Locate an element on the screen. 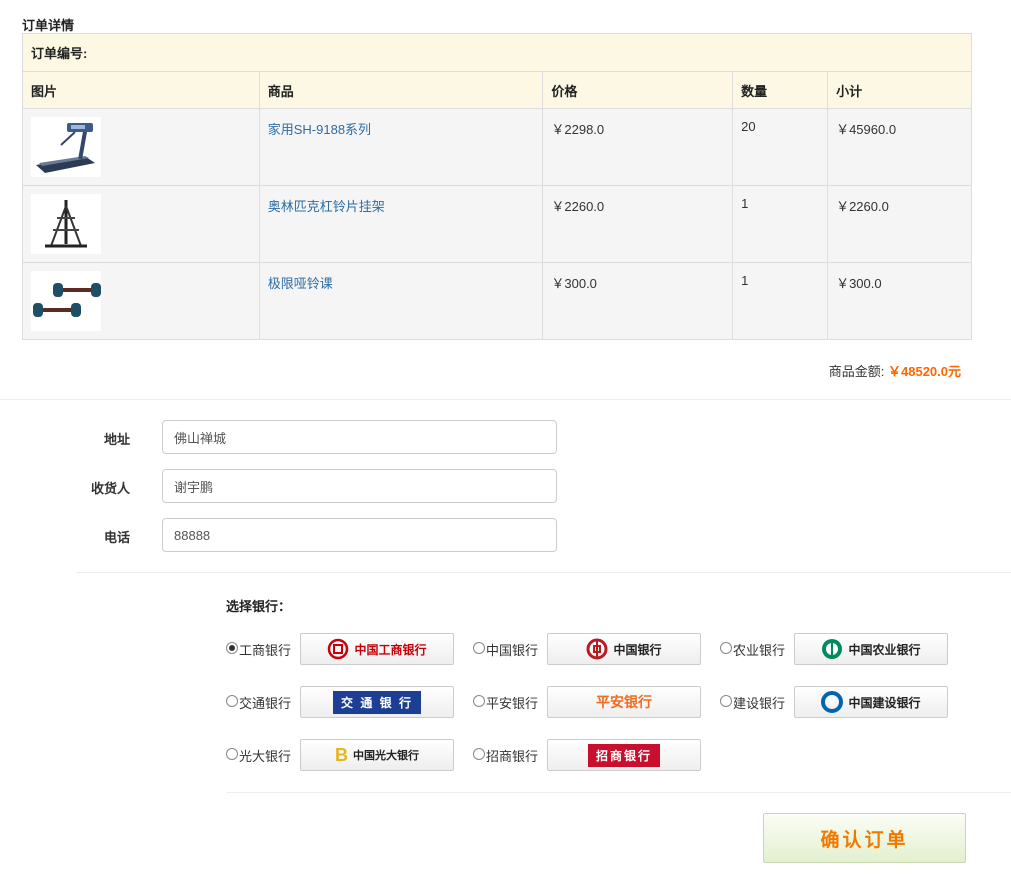  column-header-product: 商品 is located at coordinates (401, 90).